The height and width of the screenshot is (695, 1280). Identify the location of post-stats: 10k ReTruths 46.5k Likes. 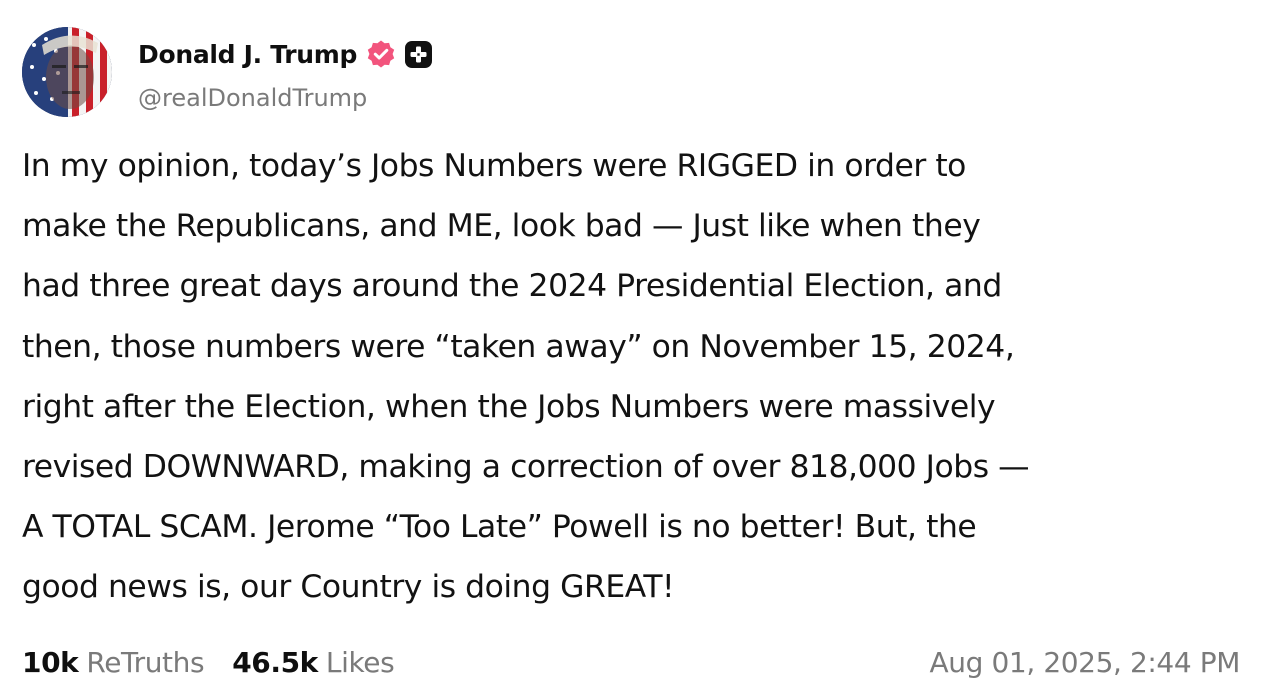
(222, 662).